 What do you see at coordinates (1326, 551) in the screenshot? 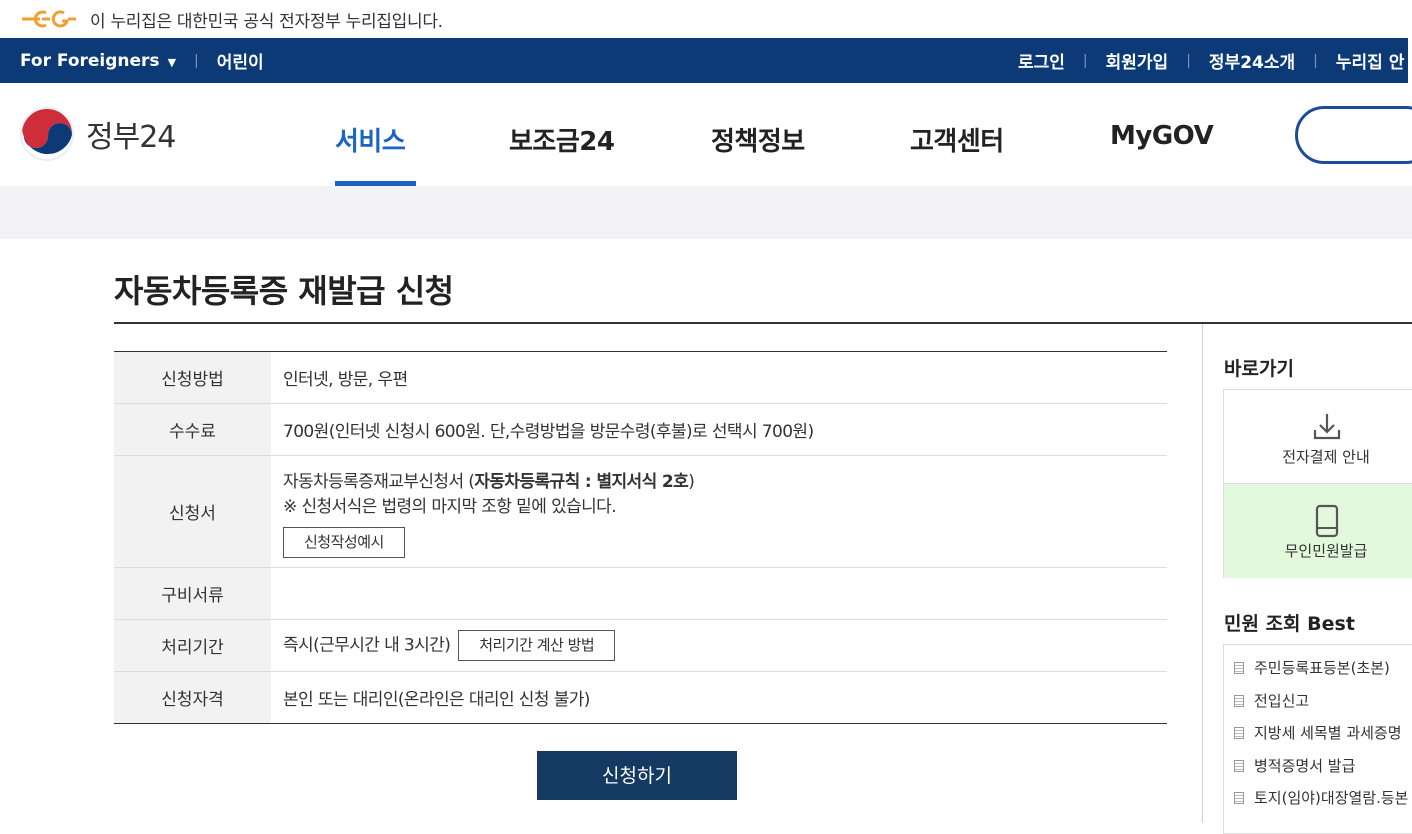
I see `quick-item-label: 무인민원발급` at bounding box center [1326, 551].